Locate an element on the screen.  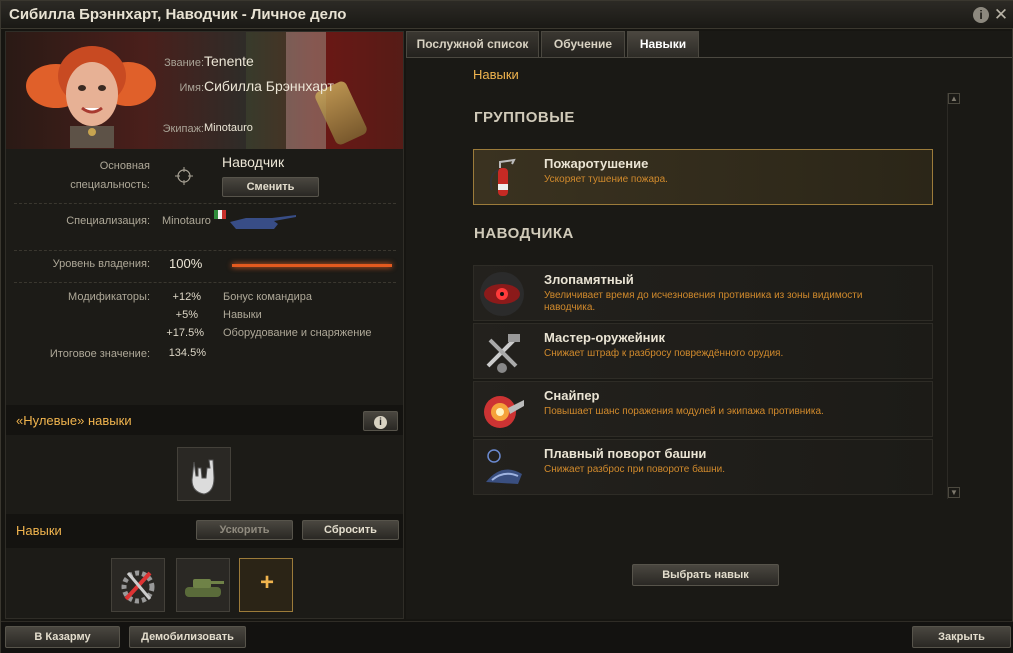
armorer-icon is located at coordinates (503, 353).